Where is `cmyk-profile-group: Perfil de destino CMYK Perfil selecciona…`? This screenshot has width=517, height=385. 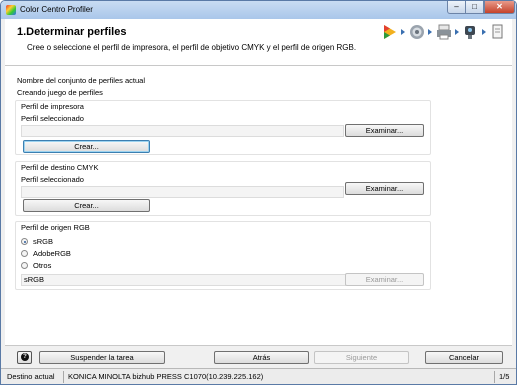
cmyk-profile-group: Perfil de destino CMYK Perfil selecciona… is located at coordinates (223, 188).